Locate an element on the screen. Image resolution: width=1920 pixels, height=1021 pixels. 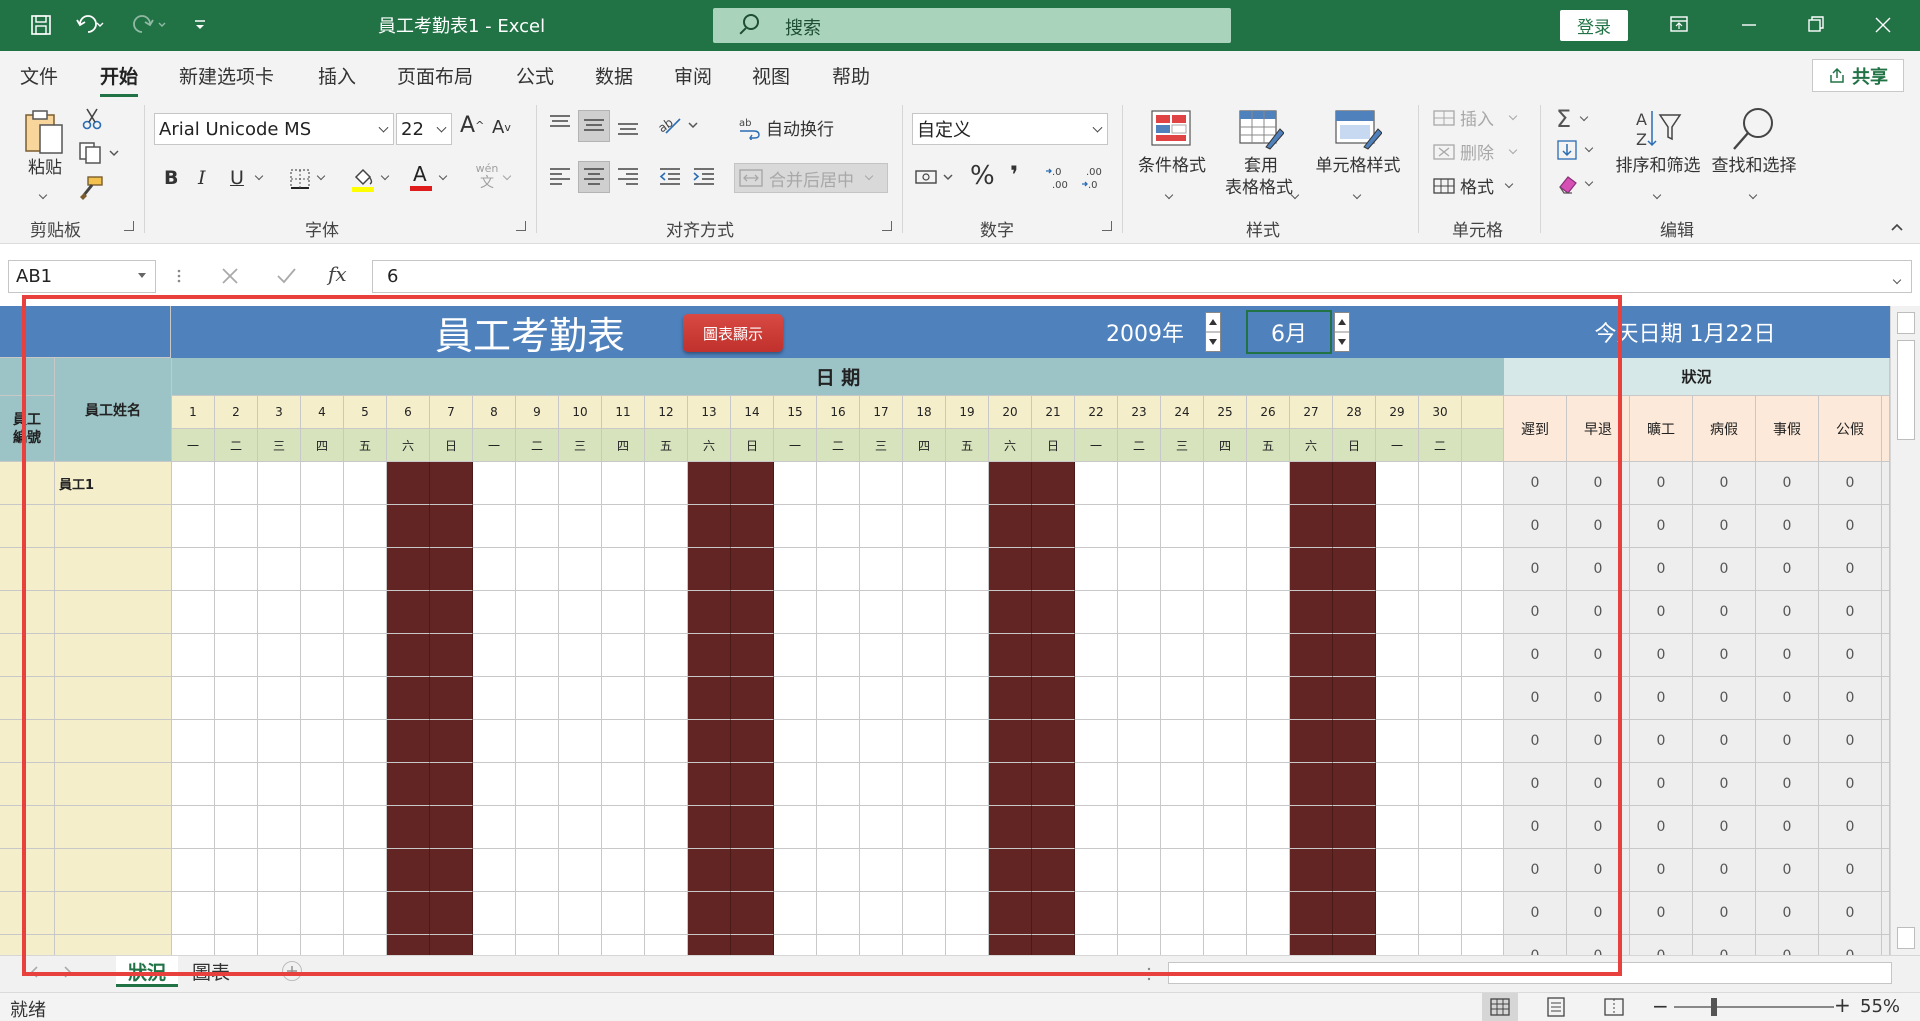
borders-icon is located at coordinates (300, 179).